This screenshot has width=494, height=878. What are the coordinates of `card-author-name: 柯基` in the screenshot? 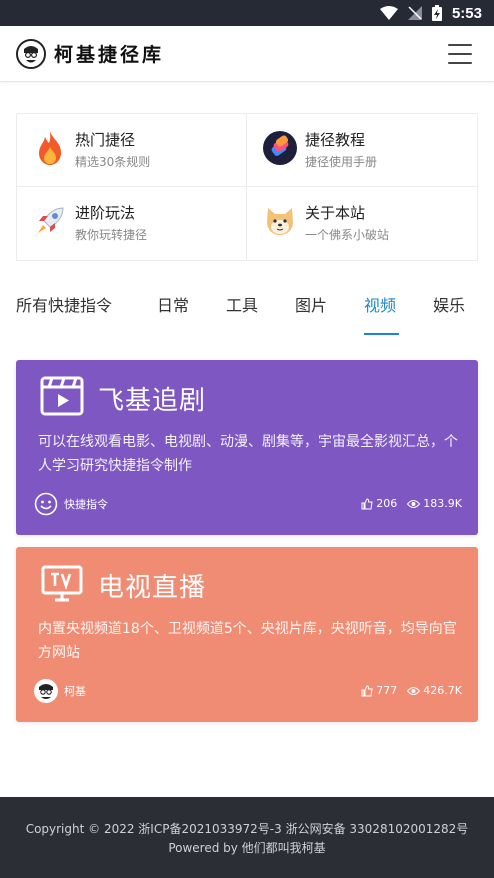 It's located at (75, 691).